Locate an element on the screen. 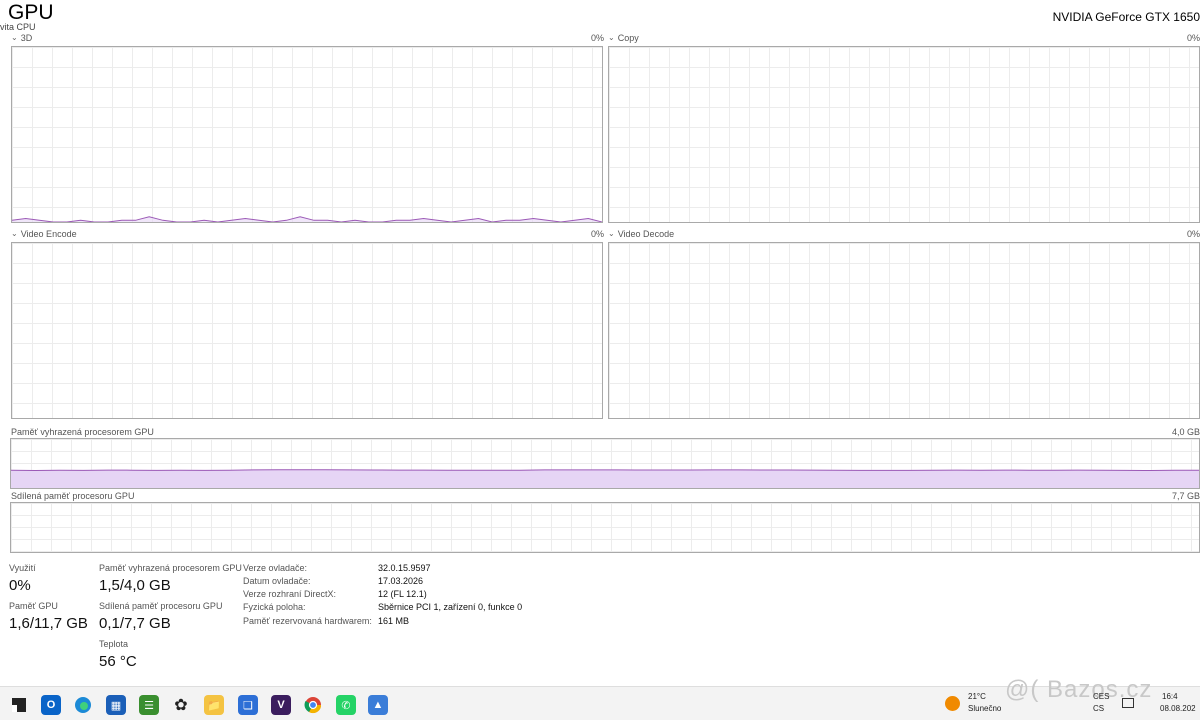 This screenshot has width=1200, height=720. chrome-icon is located at coordinates (313, 705).